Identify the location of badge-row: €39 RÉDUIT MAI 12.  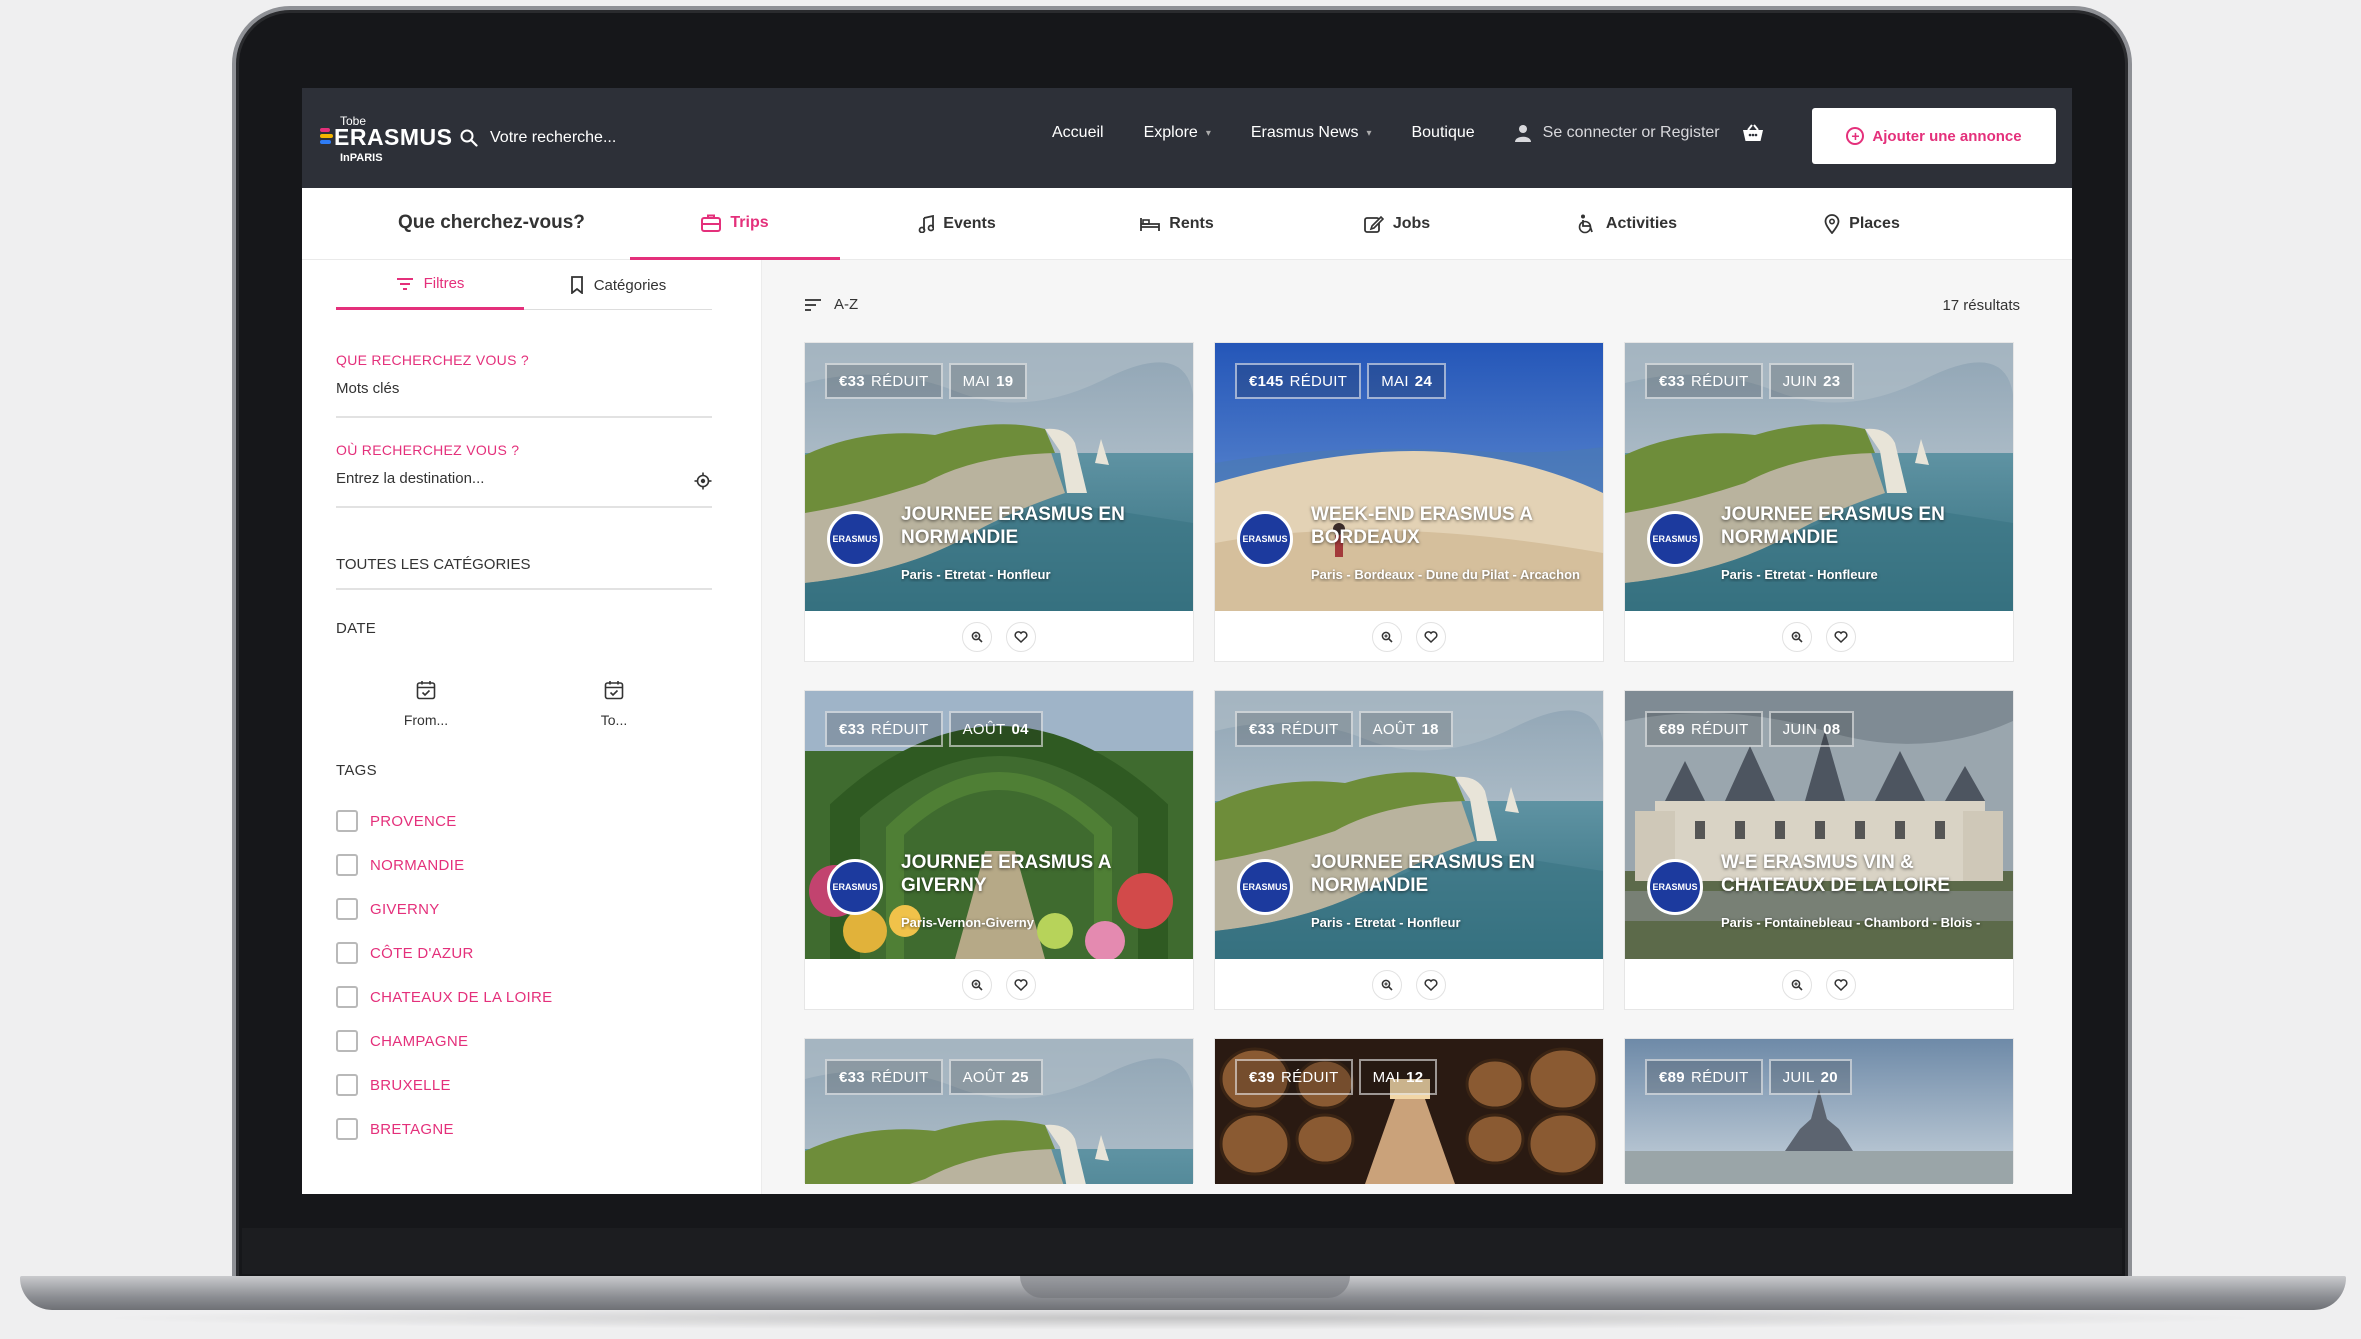
(1339, 1077).